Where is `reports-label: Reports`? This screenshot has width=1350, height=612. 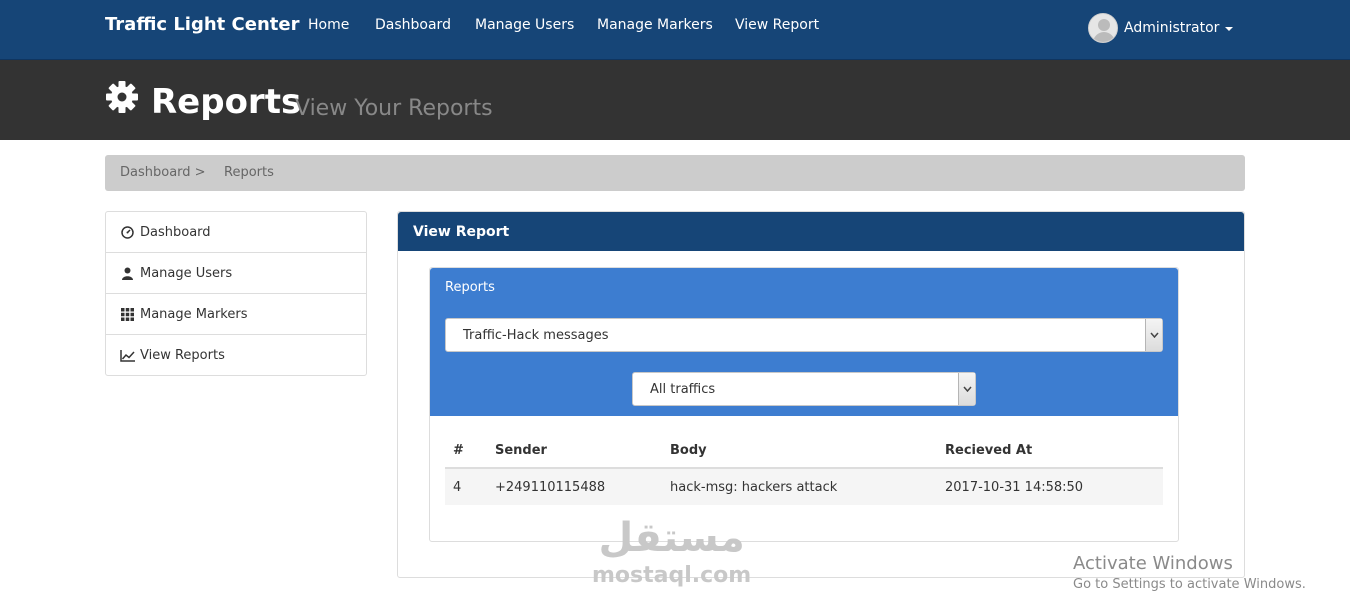 reports-label: Reports is located at coordinates (470, 287).